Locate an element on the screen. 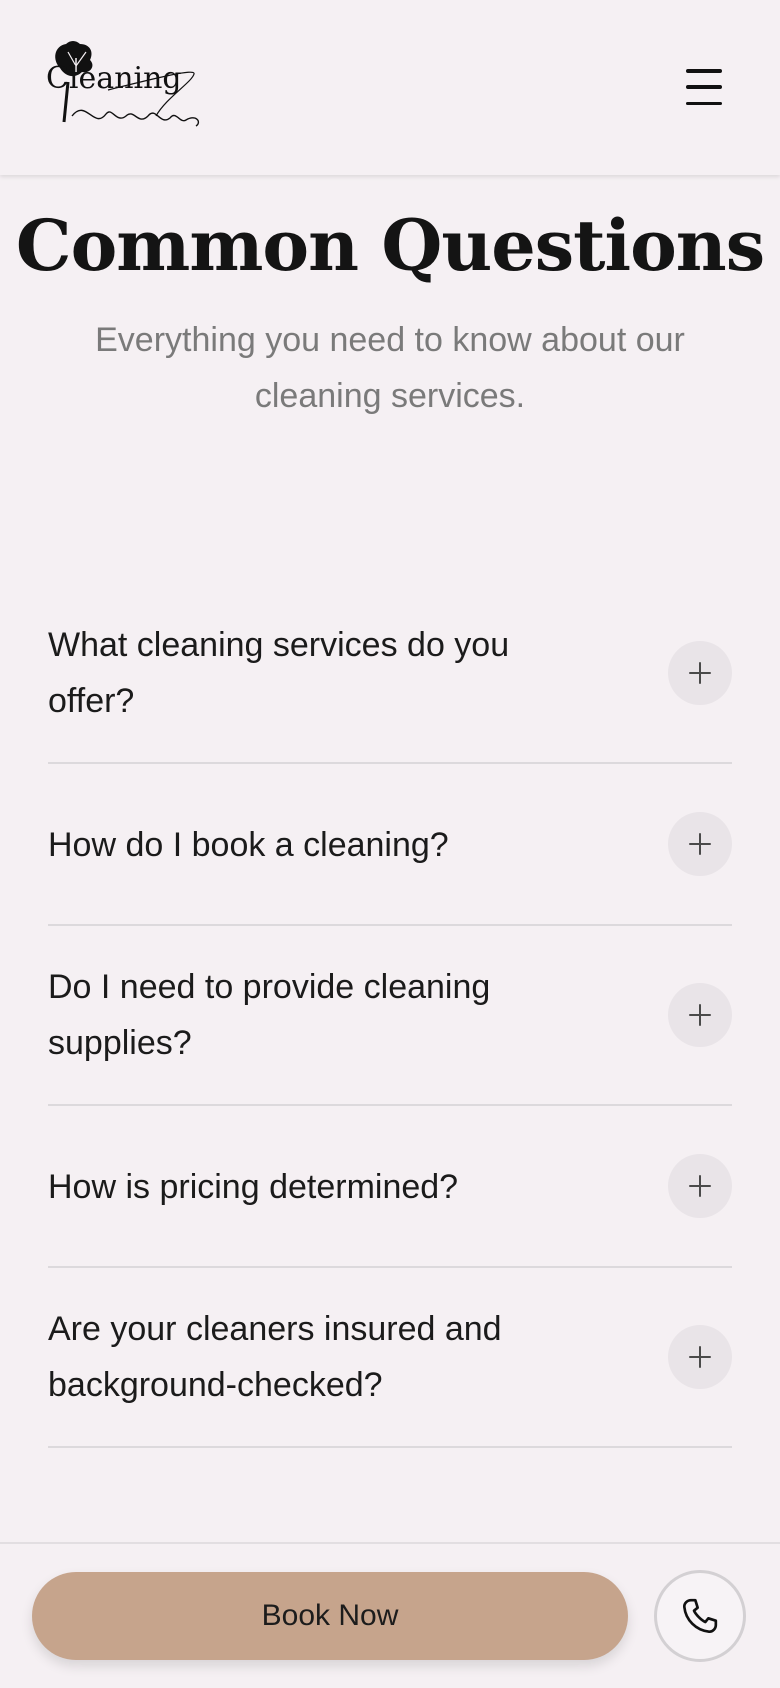  book-now-button: Book Now is located at coordinates (330, 1616).